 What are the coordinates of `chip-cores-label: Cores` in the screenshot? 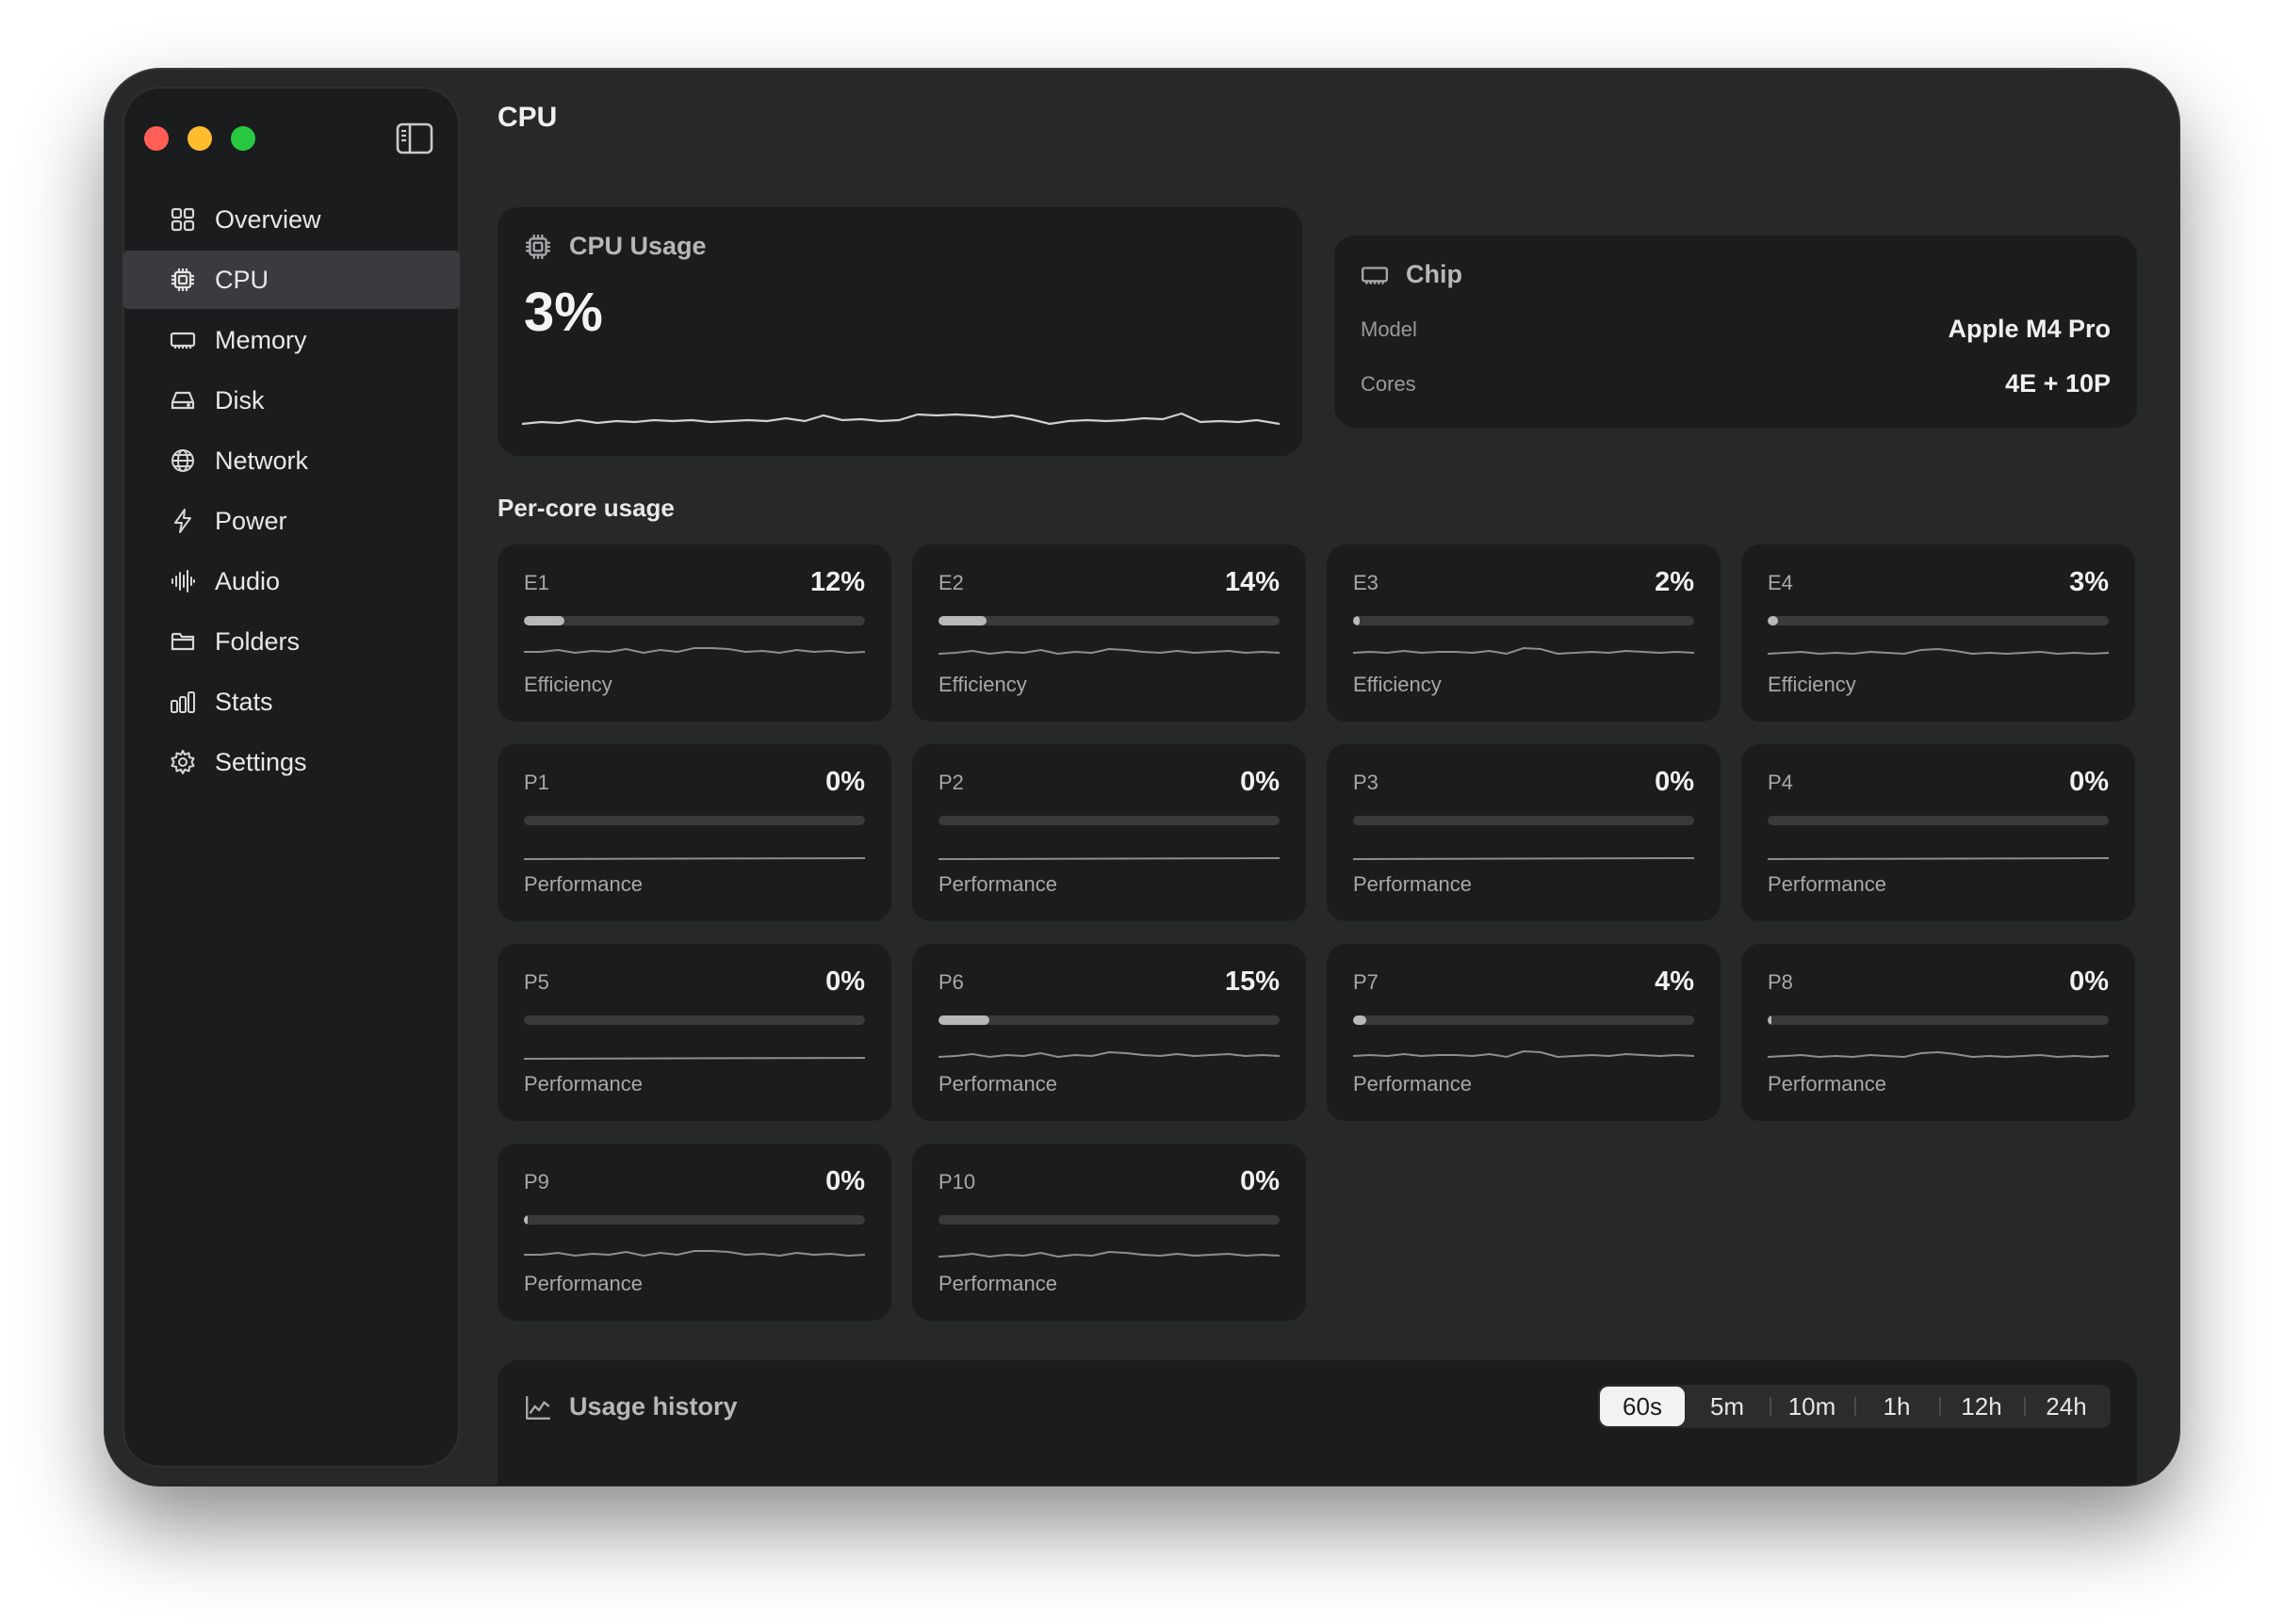 It's located at (1388, 383).